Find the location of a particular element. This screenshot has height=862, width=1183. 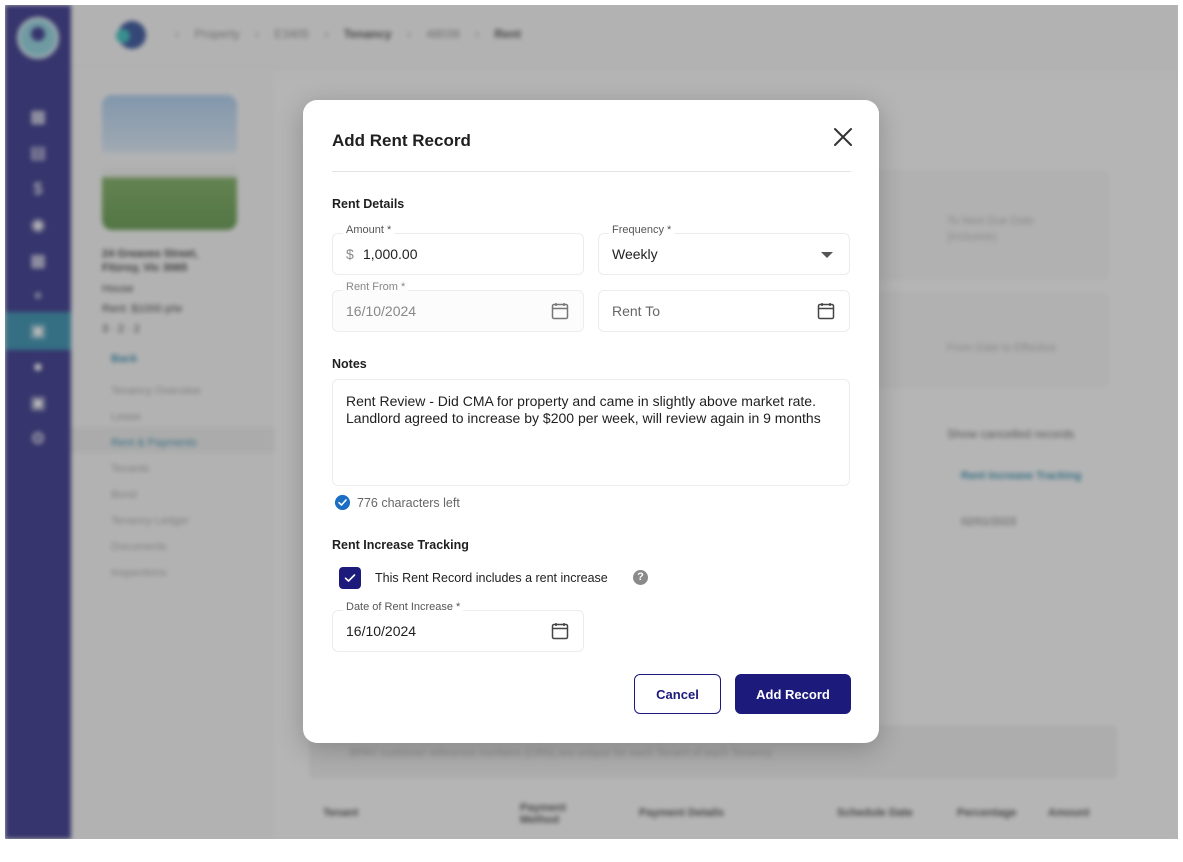

dialog-title: Add Rent Record is located at coordinates (401, 140).